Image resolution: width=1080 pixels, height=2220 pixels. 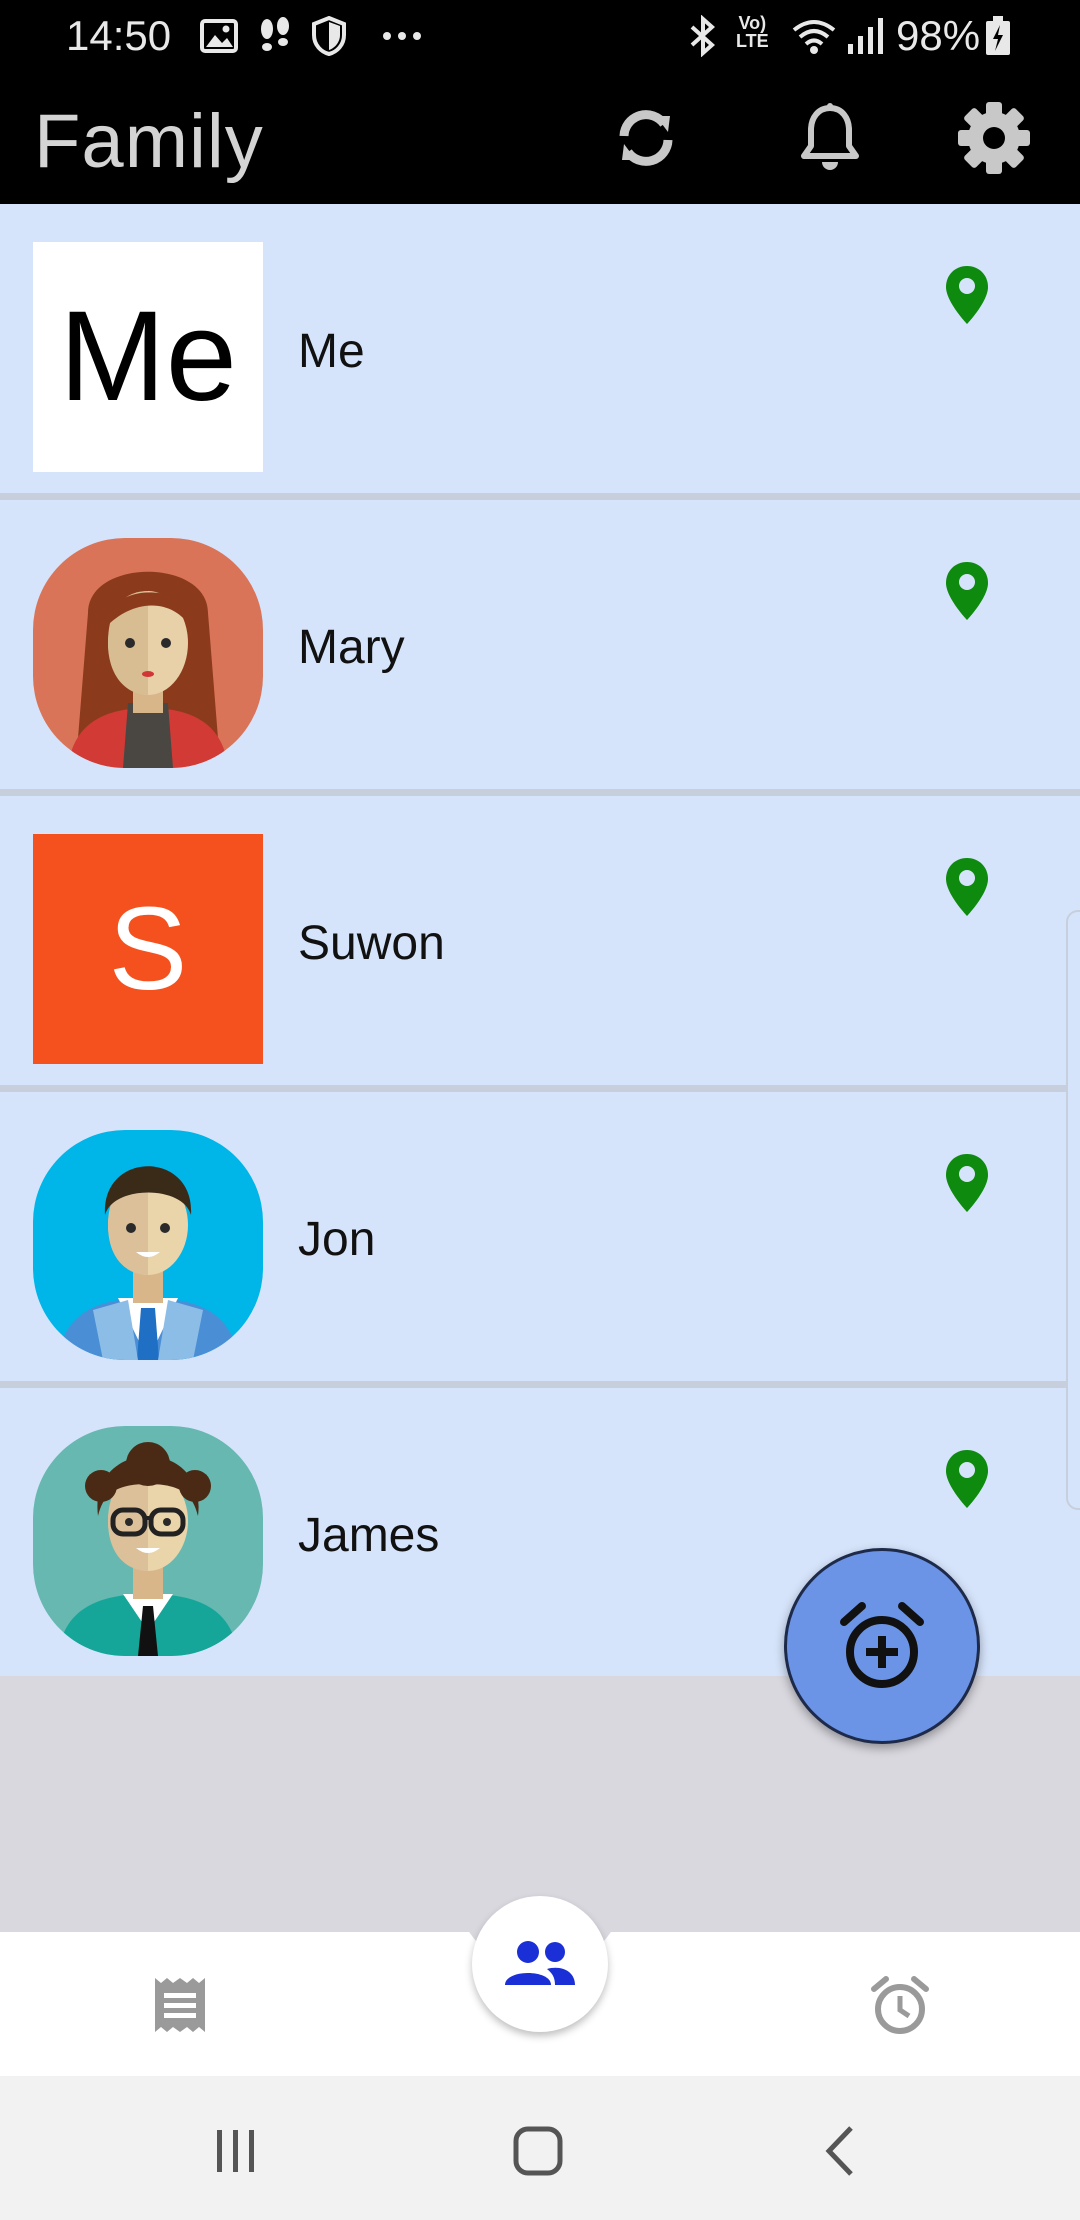 I want to click on member-name: Jon, so click(x=337, y=1239).